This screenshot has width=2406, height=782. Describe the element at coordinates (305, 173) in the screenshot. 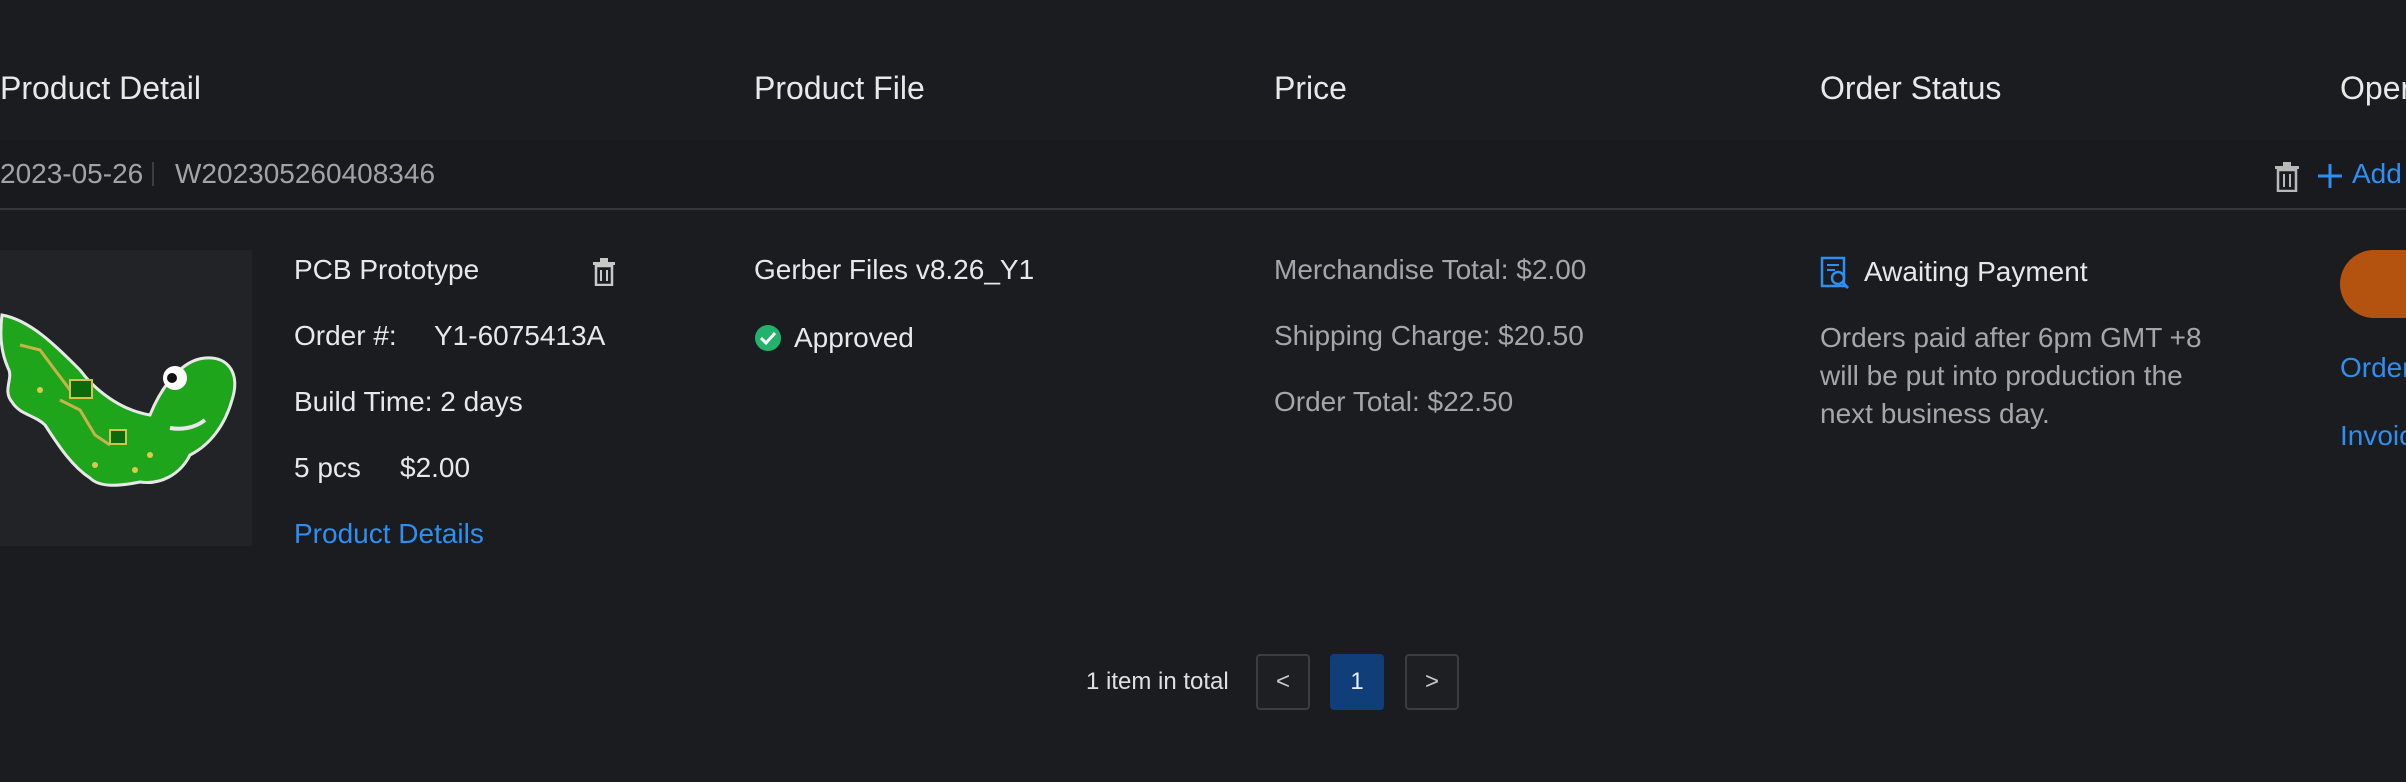

I see `order-number: W202305260408346` at that location.